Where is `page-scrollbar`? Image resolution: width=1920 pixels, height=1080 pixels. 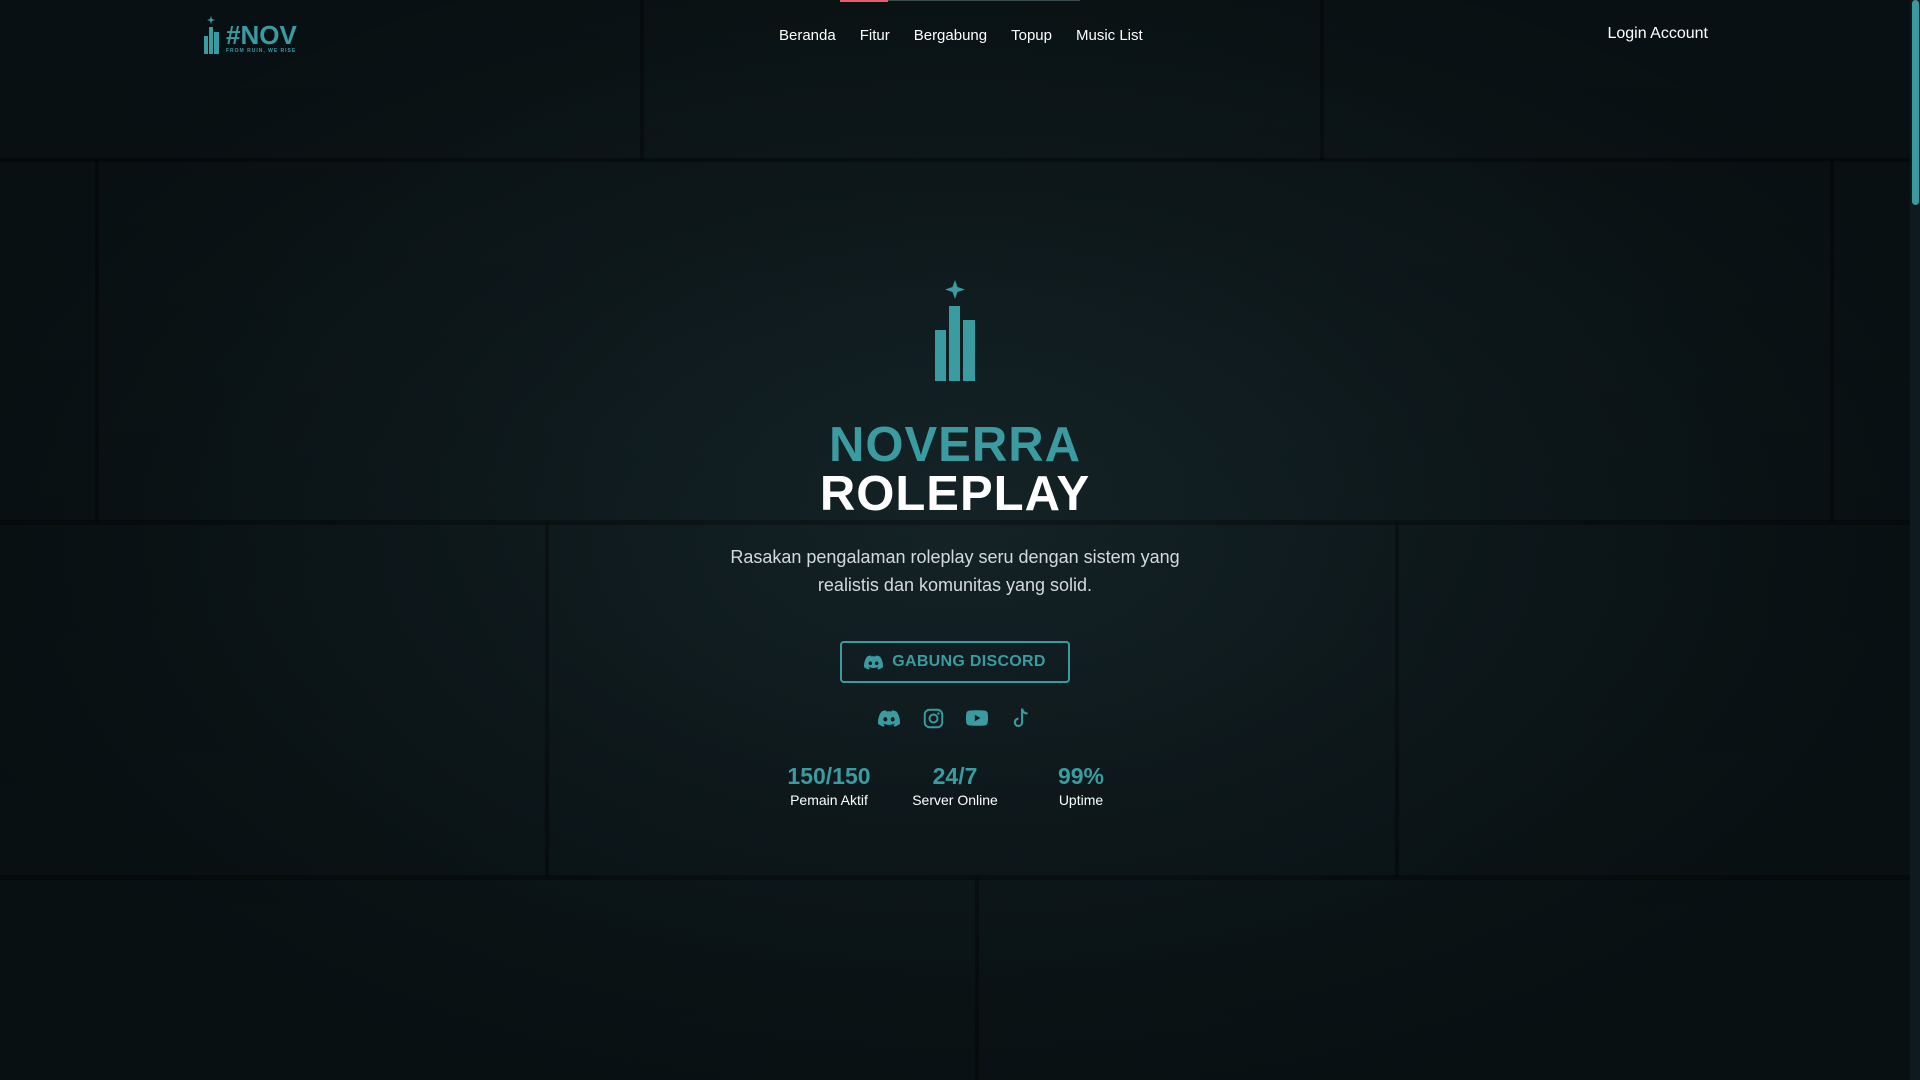
page-scrollbar is located at coordinates (1915, 540).